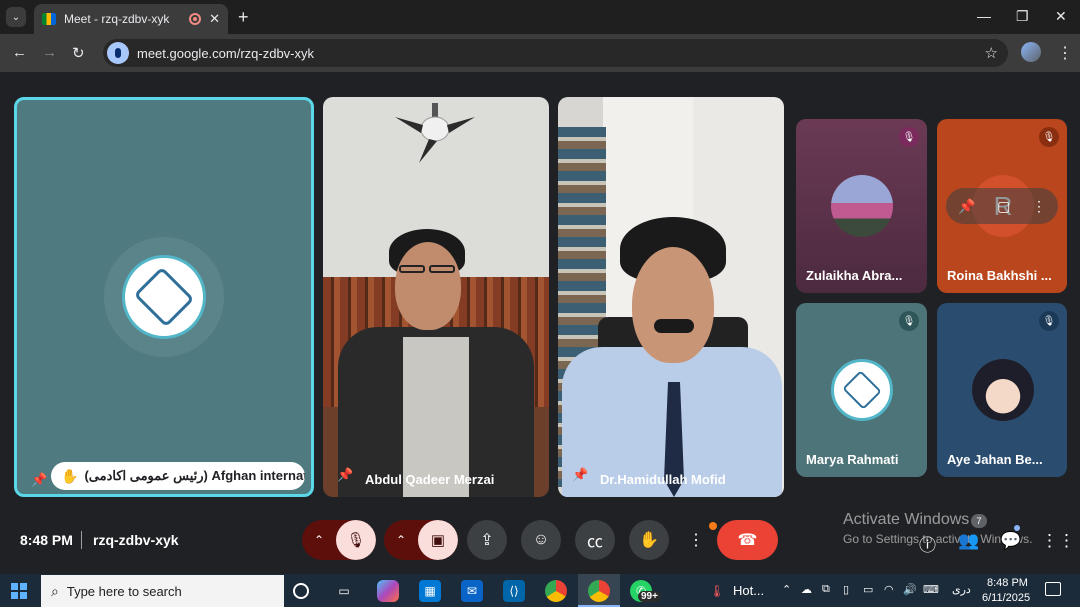  I want to click on meeting-code: rzq-zdbv-xyk, so click(136, 540).